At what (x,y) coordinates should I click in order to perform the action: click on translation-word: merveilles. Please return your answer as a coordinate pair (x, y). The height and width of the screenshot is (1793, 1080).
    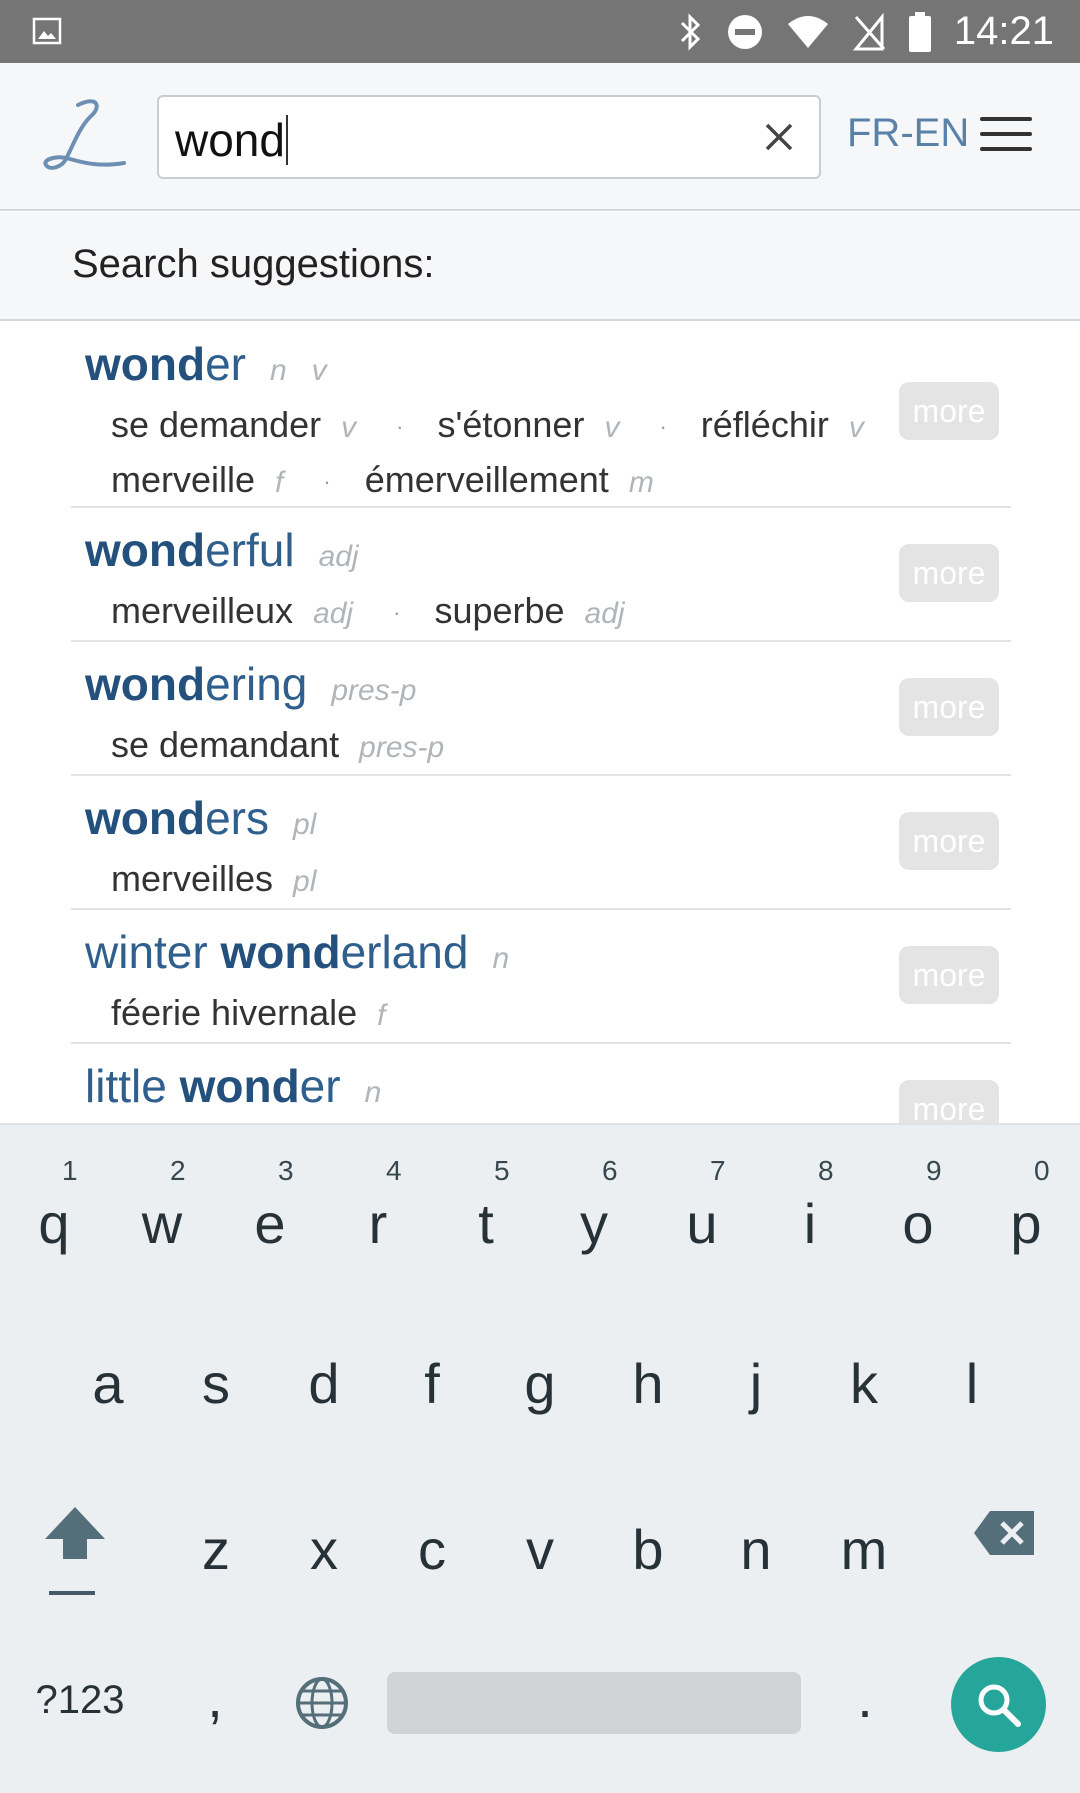
    Looking at the image, I should click on (192, 878).